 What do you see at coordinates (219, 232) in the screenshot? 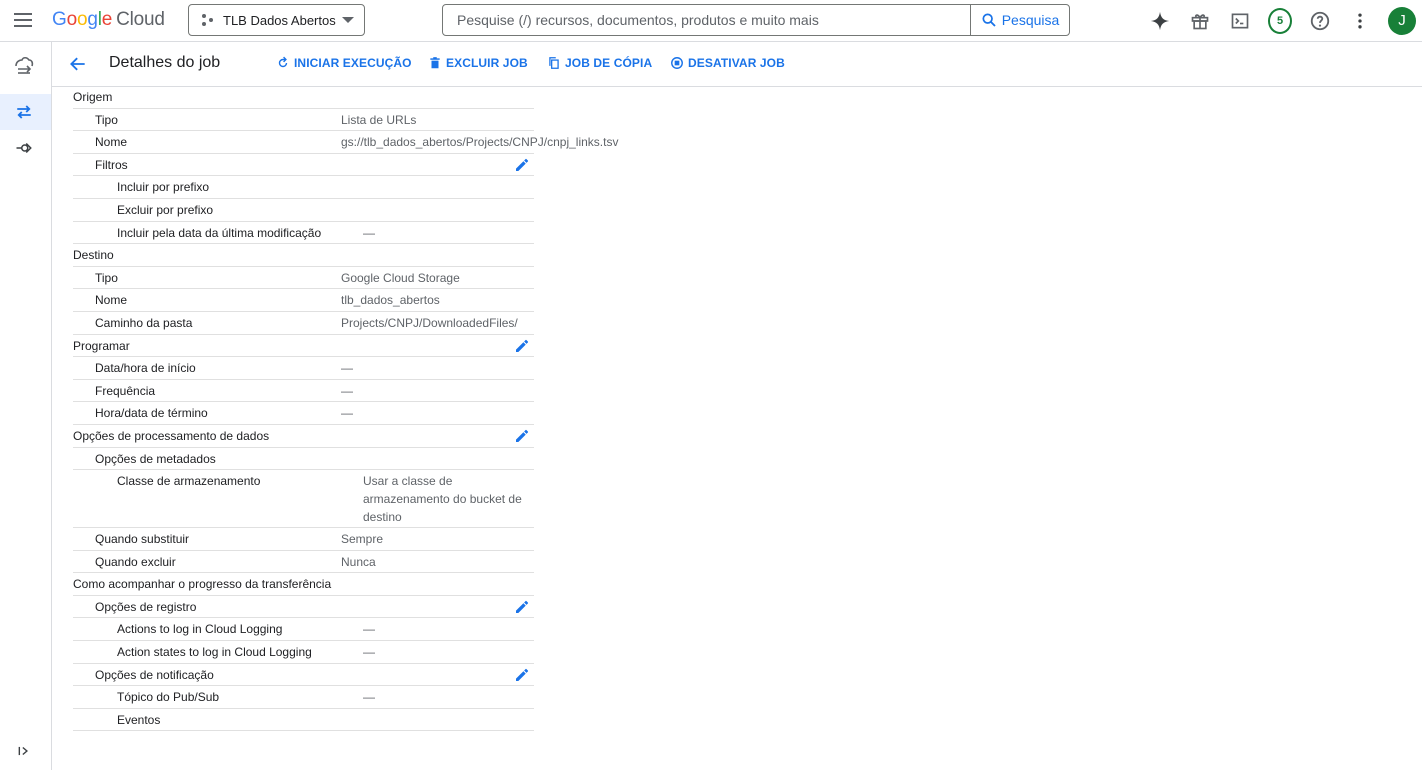
I see `details-row-label: Incluir pela data da última modificação` at bounding box center [219, 232].